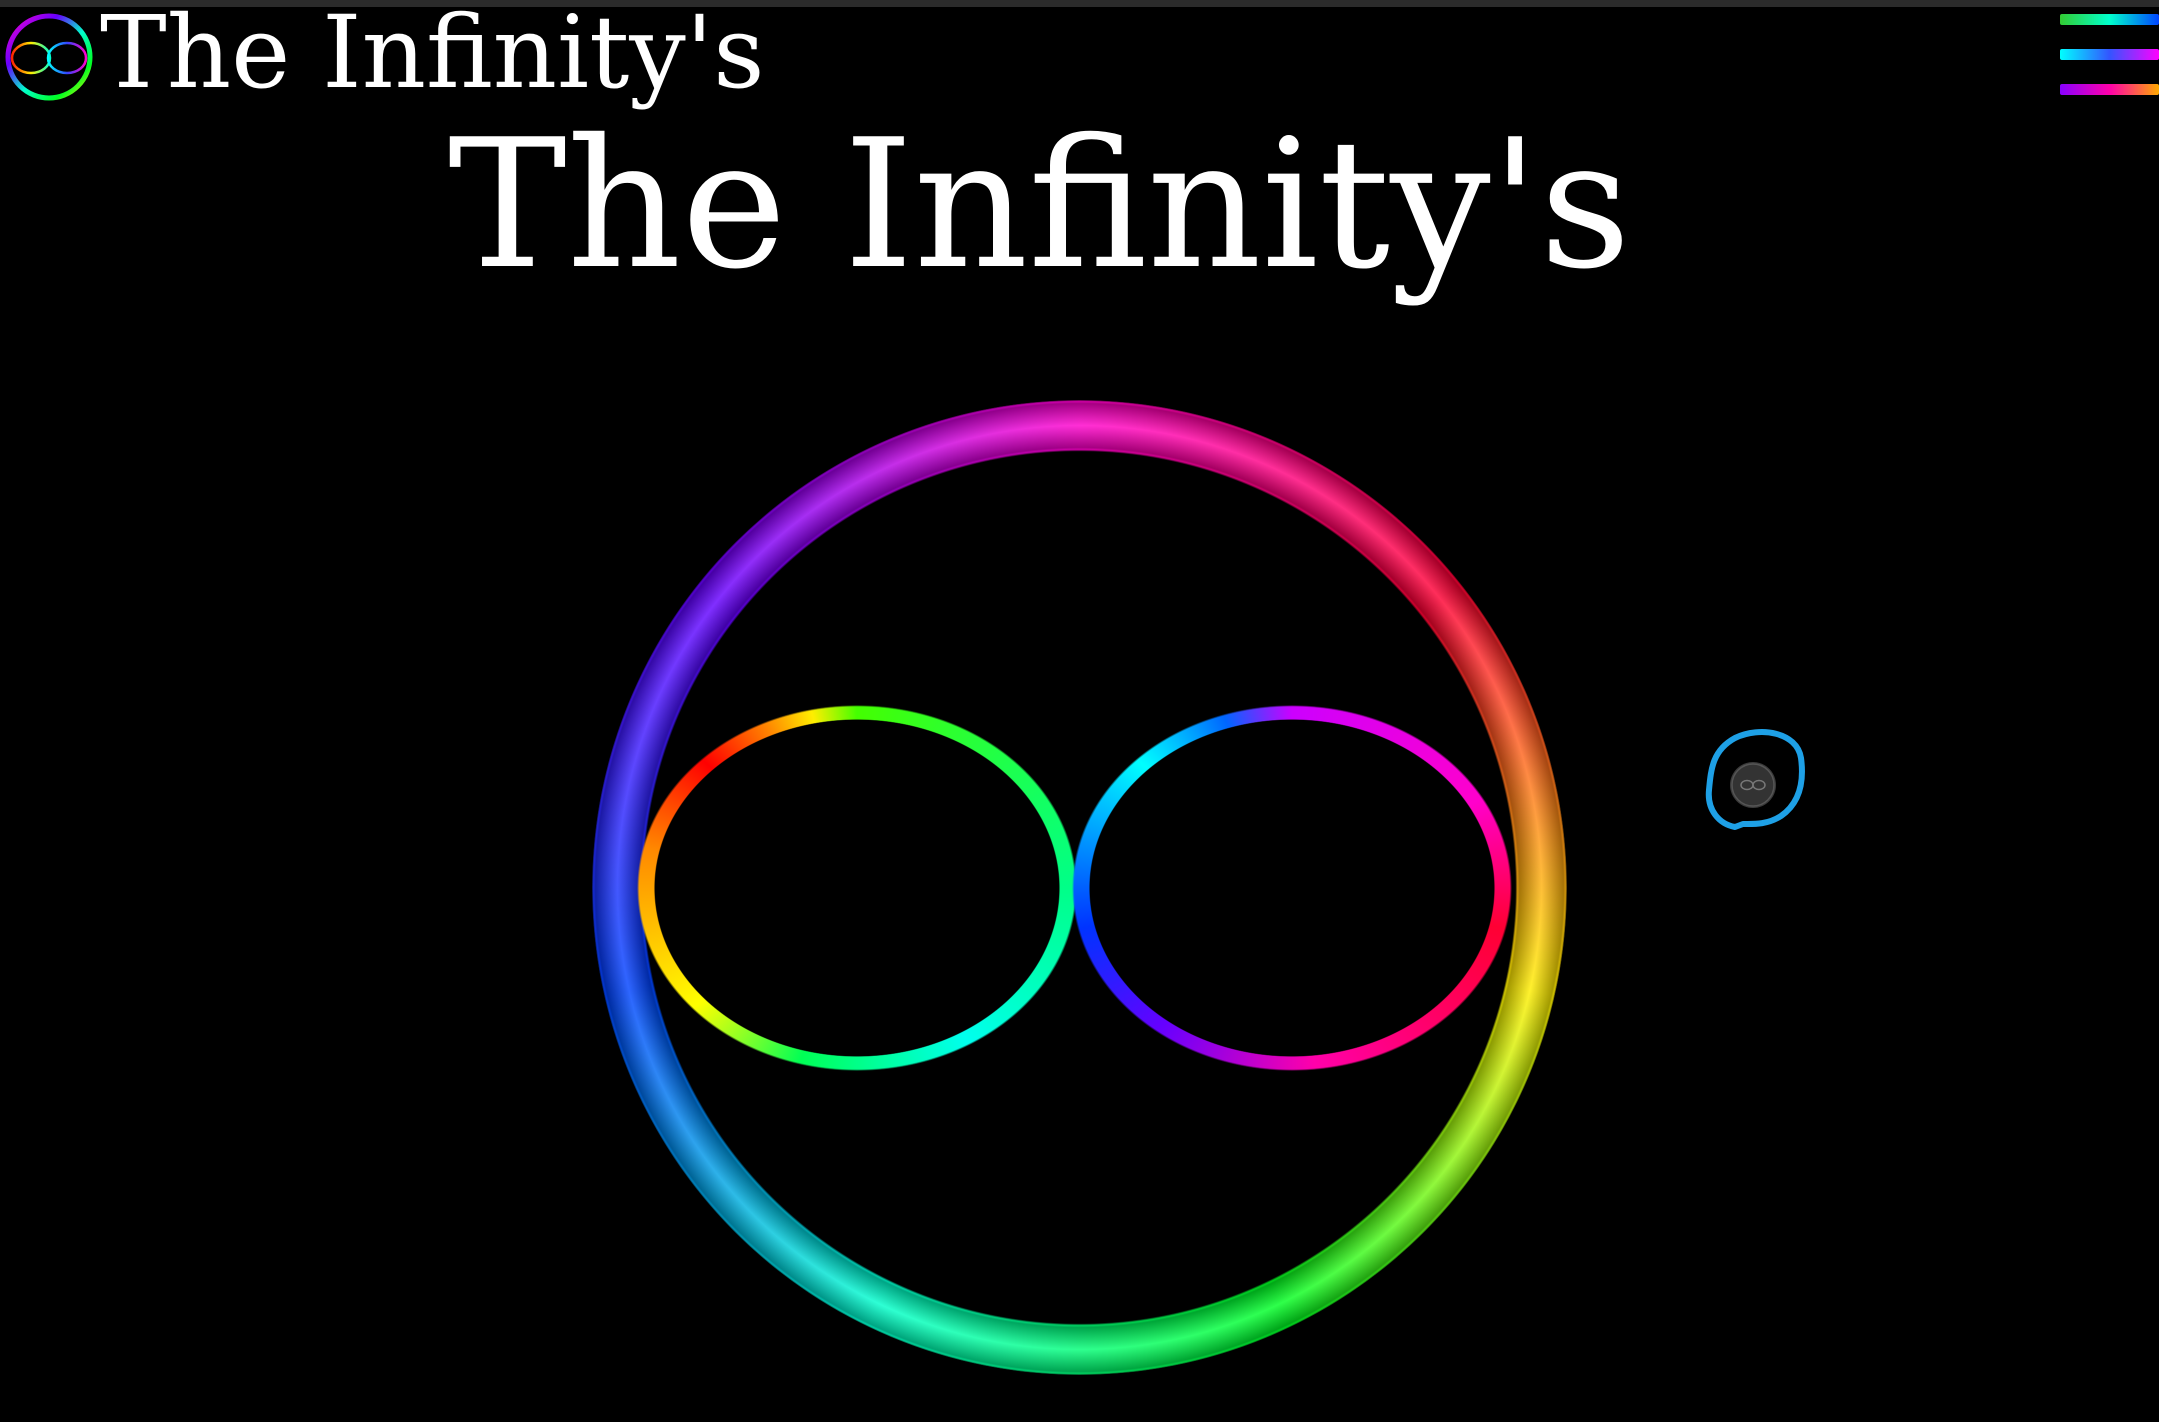 The width and height of the screenshot is (2159, 1422). What do you see at coordinates (1039, 204) in the screenshot?
I see `page-title: The Infinity's` at bounding box center [1039, 204].